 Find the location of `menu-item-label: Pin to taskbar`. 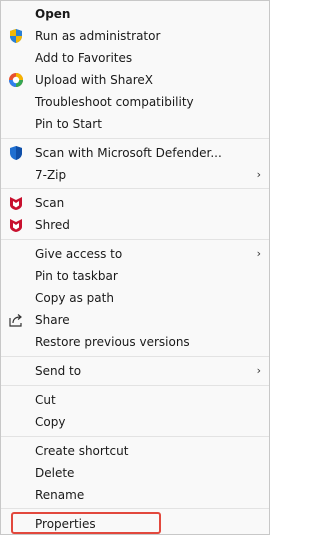

menu-item-label: Pin to taskbar is located at coordinates (76, 276).